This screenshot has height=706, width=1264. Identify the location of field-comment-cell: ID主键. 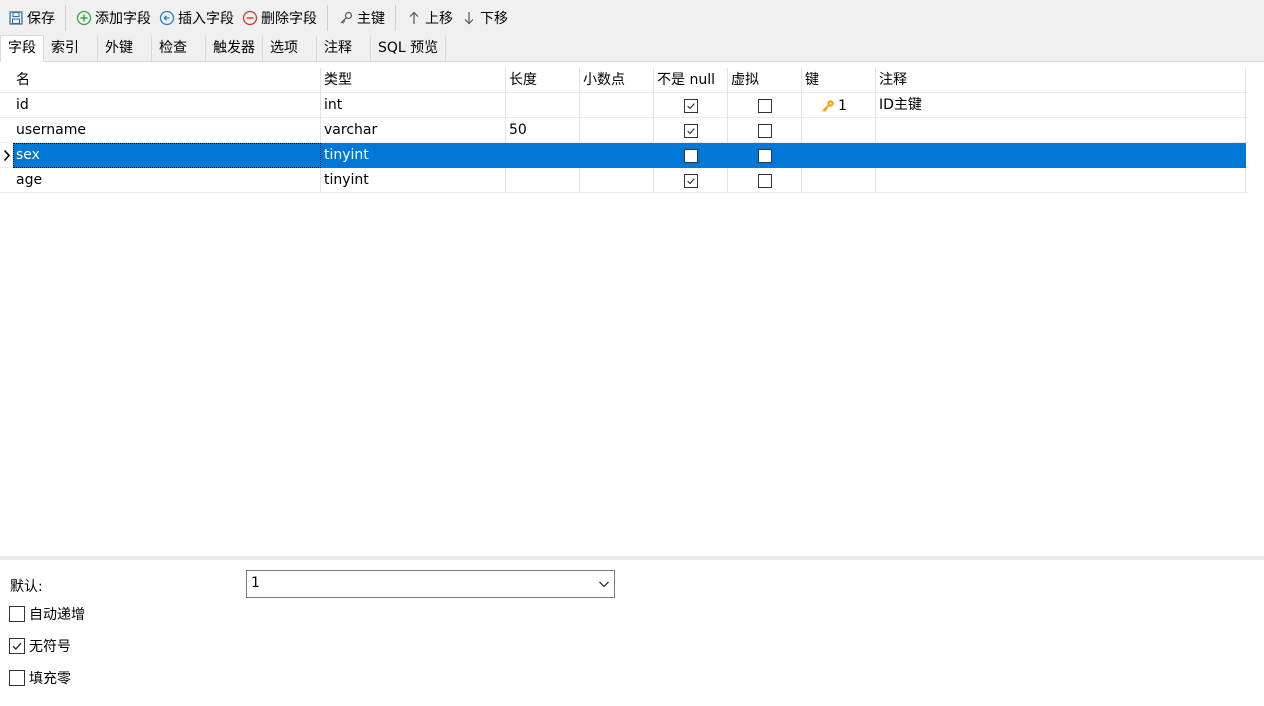
(1061, 105).